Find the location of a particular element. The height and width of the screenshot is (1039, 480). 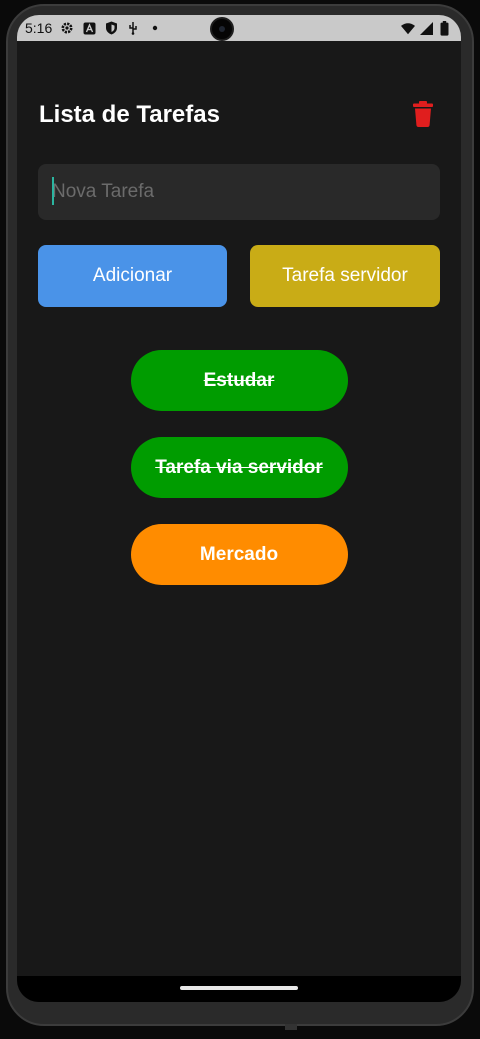

status-right is located at coordinates (426, 28).